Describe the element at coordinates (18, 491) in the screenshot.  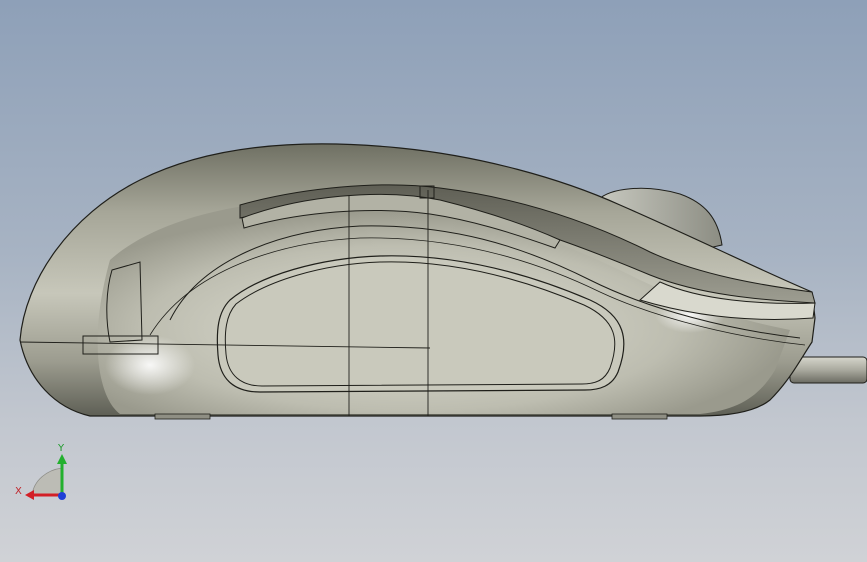
I see `x-axis-label: X` at that location.